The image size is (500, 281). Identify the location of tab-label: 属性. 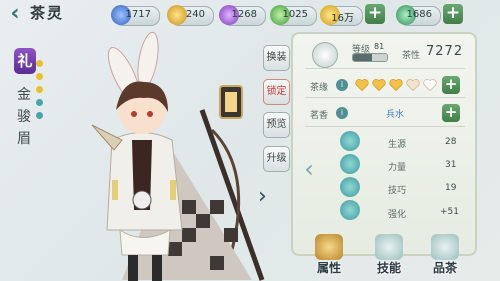
(328, 268).